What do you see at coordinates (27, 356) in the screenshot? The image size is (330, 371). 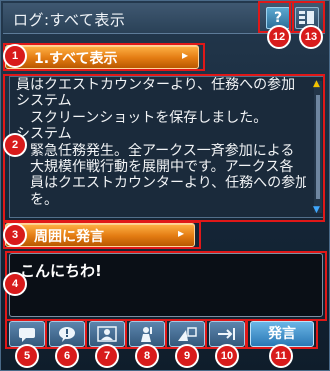 I see `callout-marker: 5` at bounding box center [27, 356].